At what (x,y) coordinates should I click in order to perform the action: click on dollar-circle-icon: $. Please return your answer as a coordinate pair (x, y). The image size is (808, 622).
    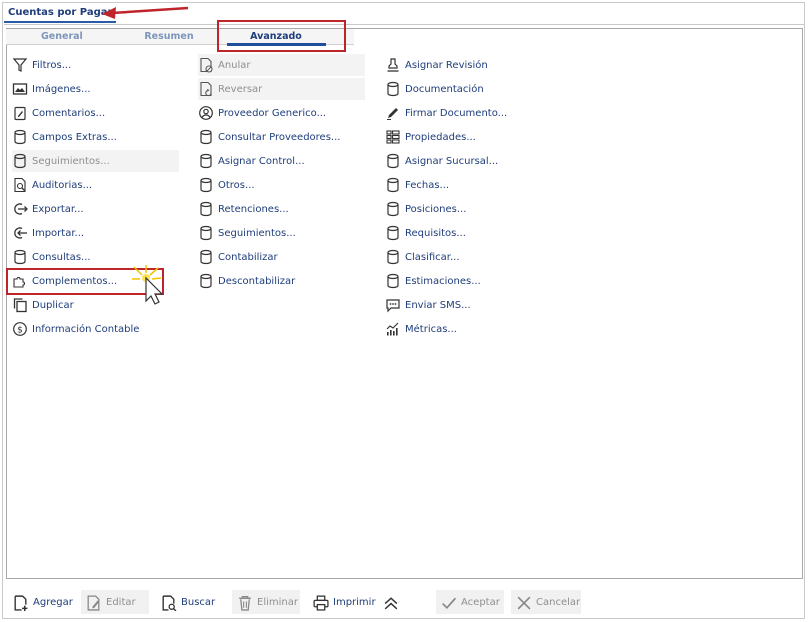
    Looking at the image, I should click on (20, 329).